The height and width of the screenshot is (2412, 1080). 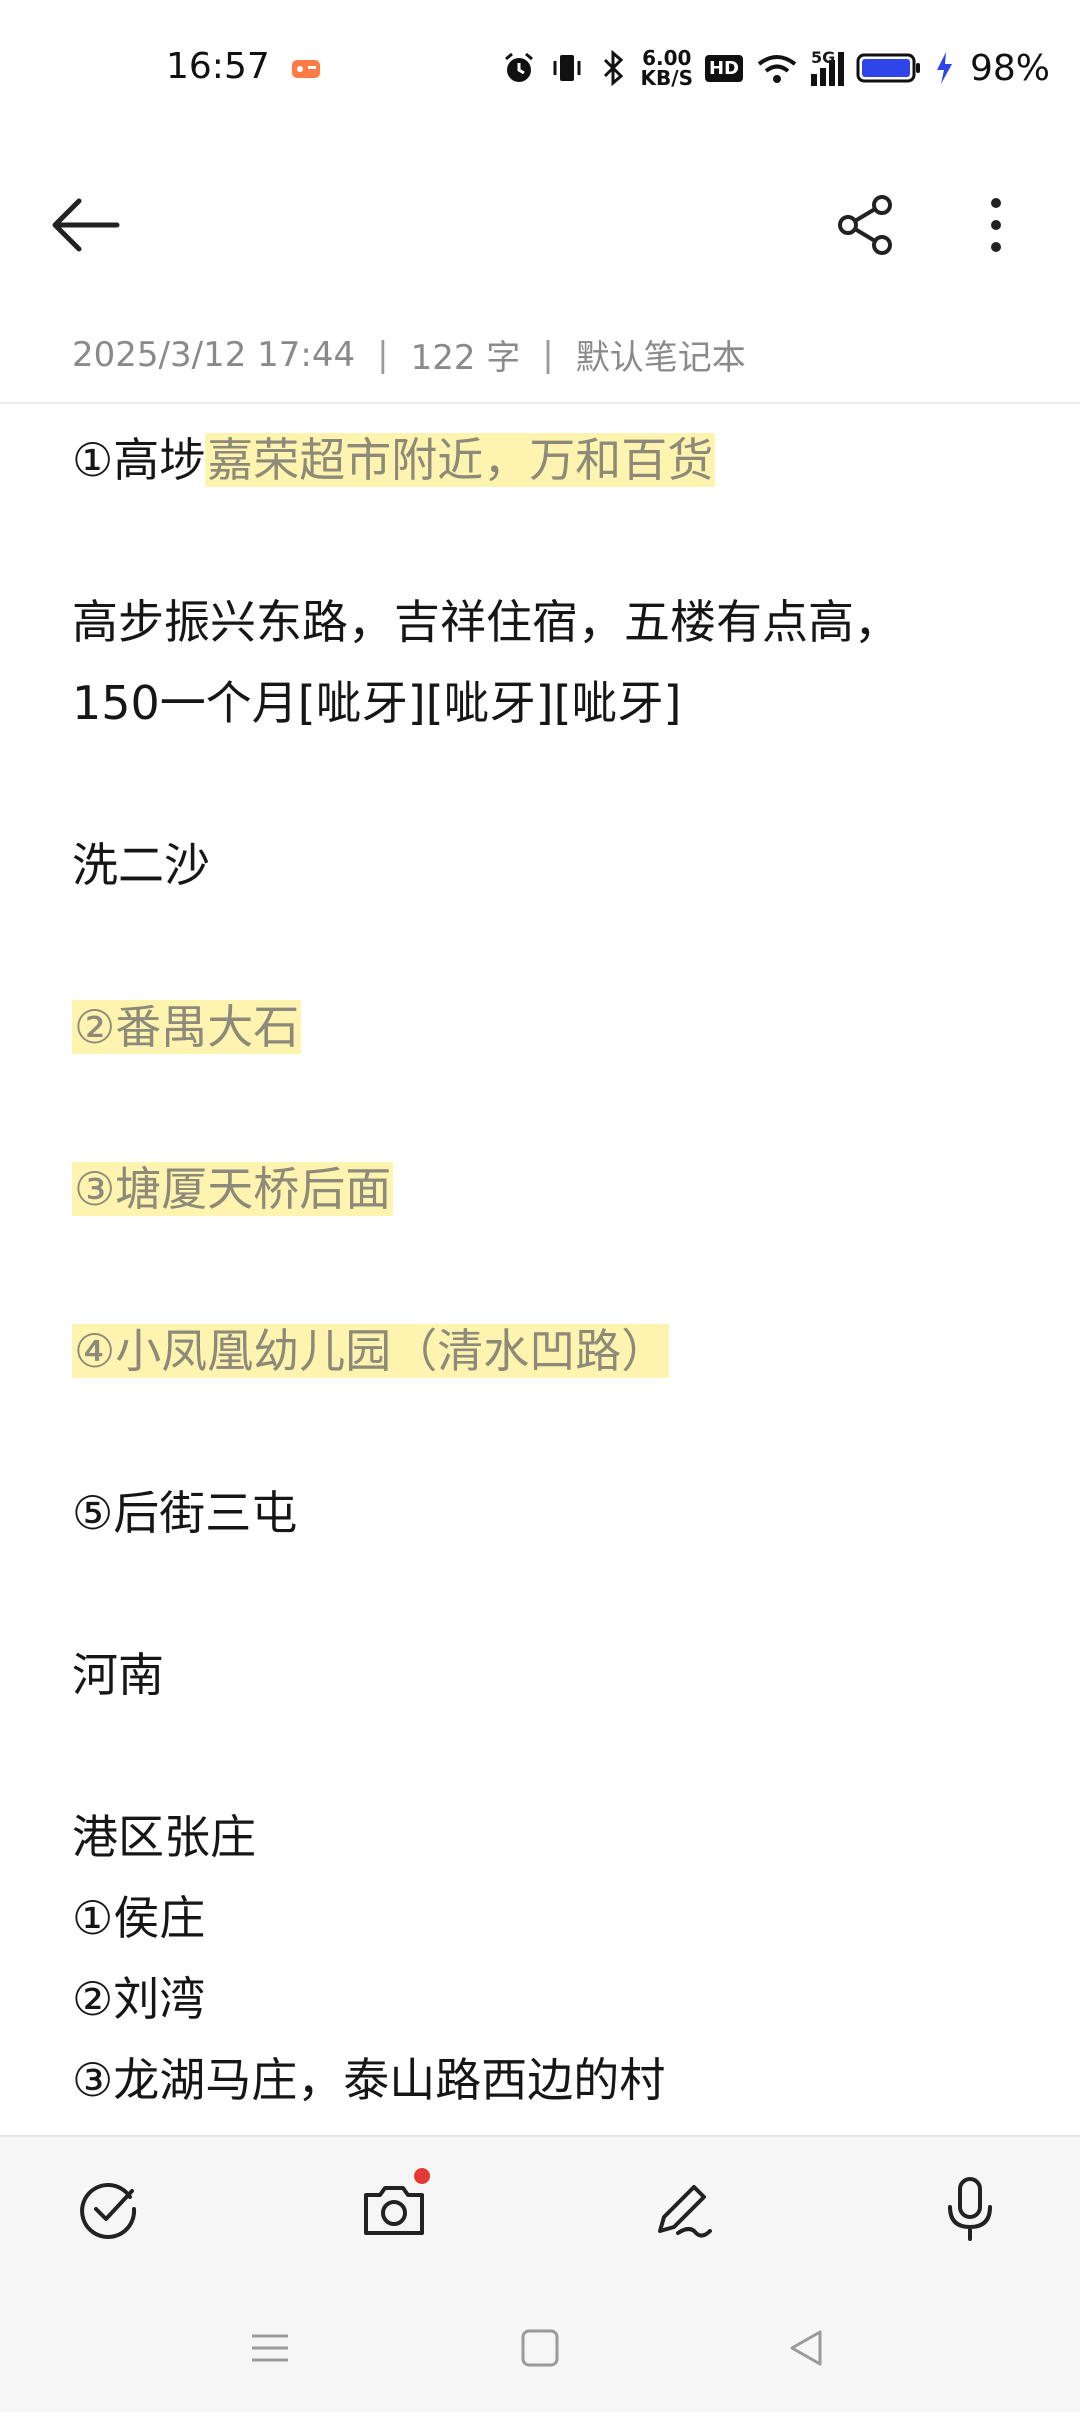 I want to click on note-line: 港区张庄, so click(x=164, y=1837).